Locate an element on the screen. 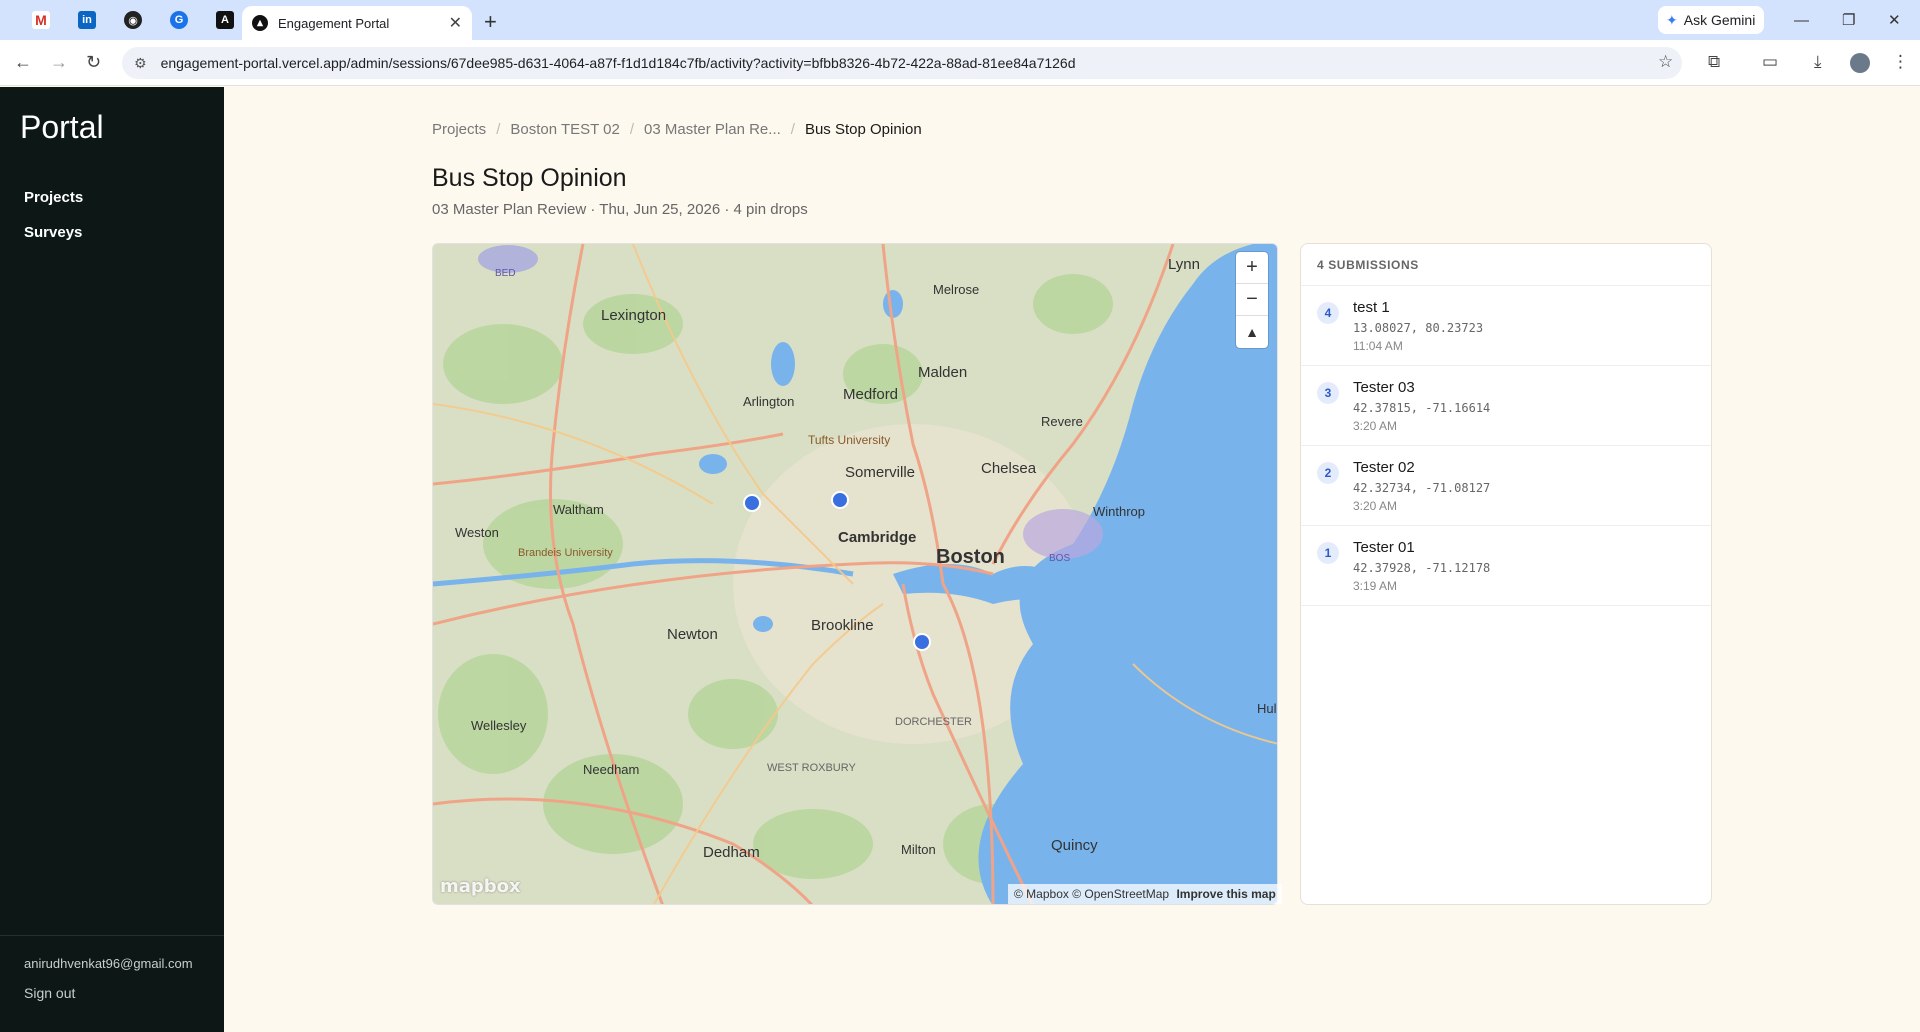 The image size is (1920, 1032). gmail-tab: M is located at coordinates (41, 20).